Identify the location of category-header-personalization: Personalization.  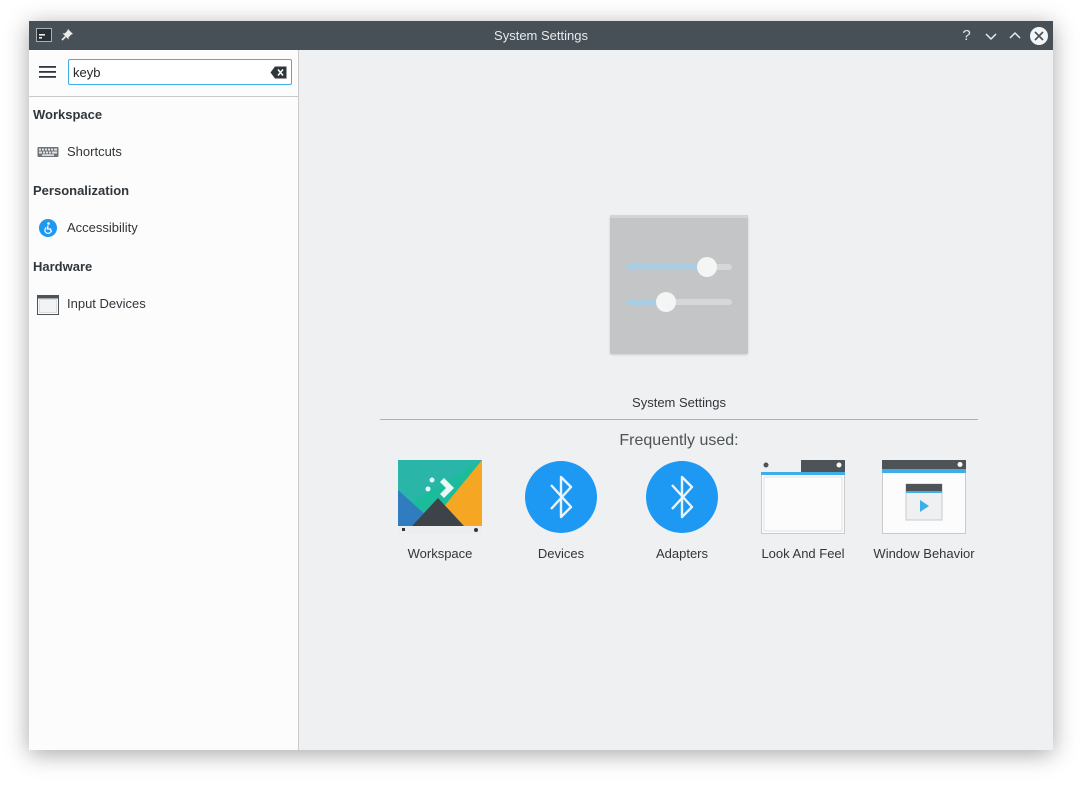
(81, 190).